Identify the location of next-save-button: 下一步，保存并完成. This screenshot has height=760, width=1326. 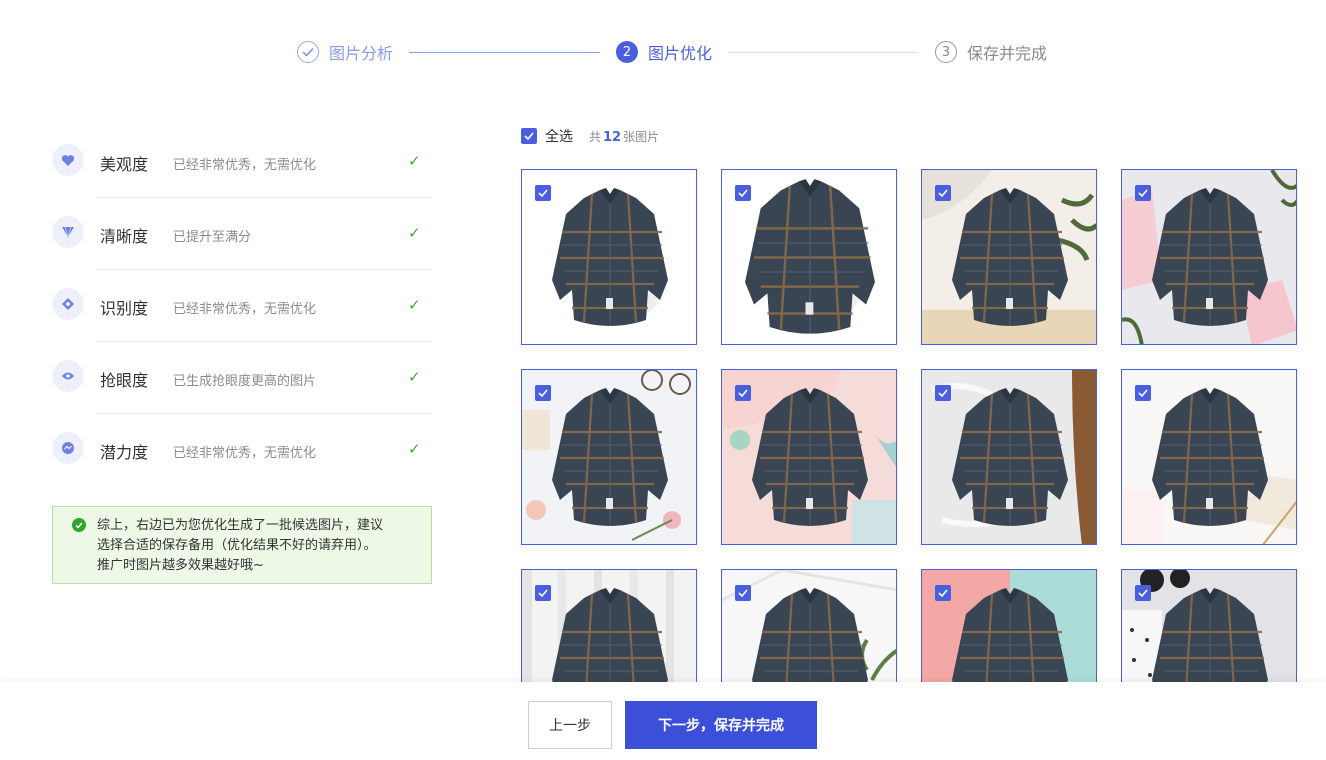
(721, 725).